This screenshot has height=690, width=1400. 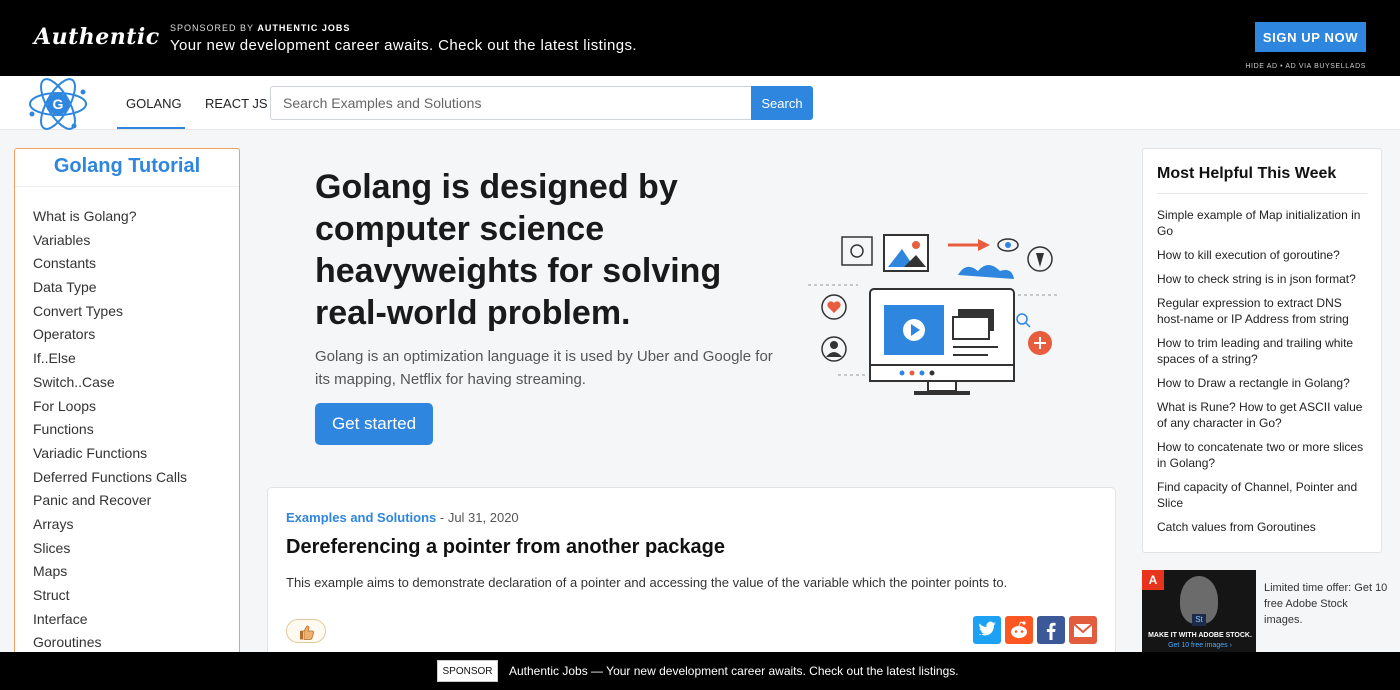 I want to click on twitter-icon, so click(x=987, y=628).